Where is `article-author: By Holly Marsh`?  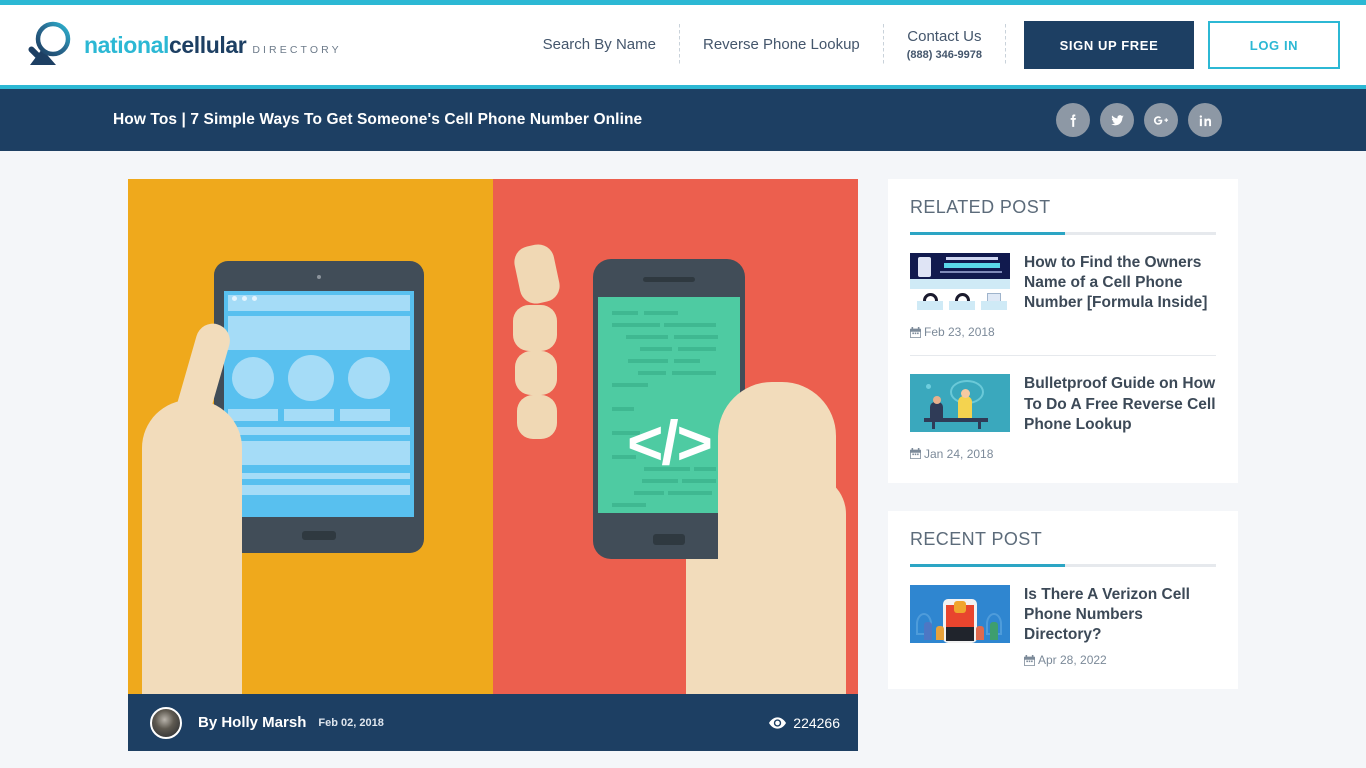 article-author: By Holly Marsh is located at coordinates (252, 722).